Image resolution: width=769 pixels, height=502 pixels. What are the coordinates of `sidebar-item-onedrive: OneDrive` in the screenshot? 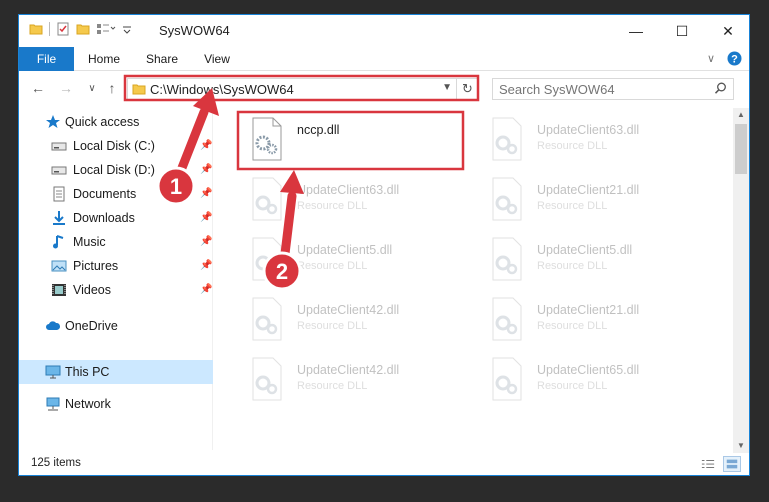 It's located at (116, 326).